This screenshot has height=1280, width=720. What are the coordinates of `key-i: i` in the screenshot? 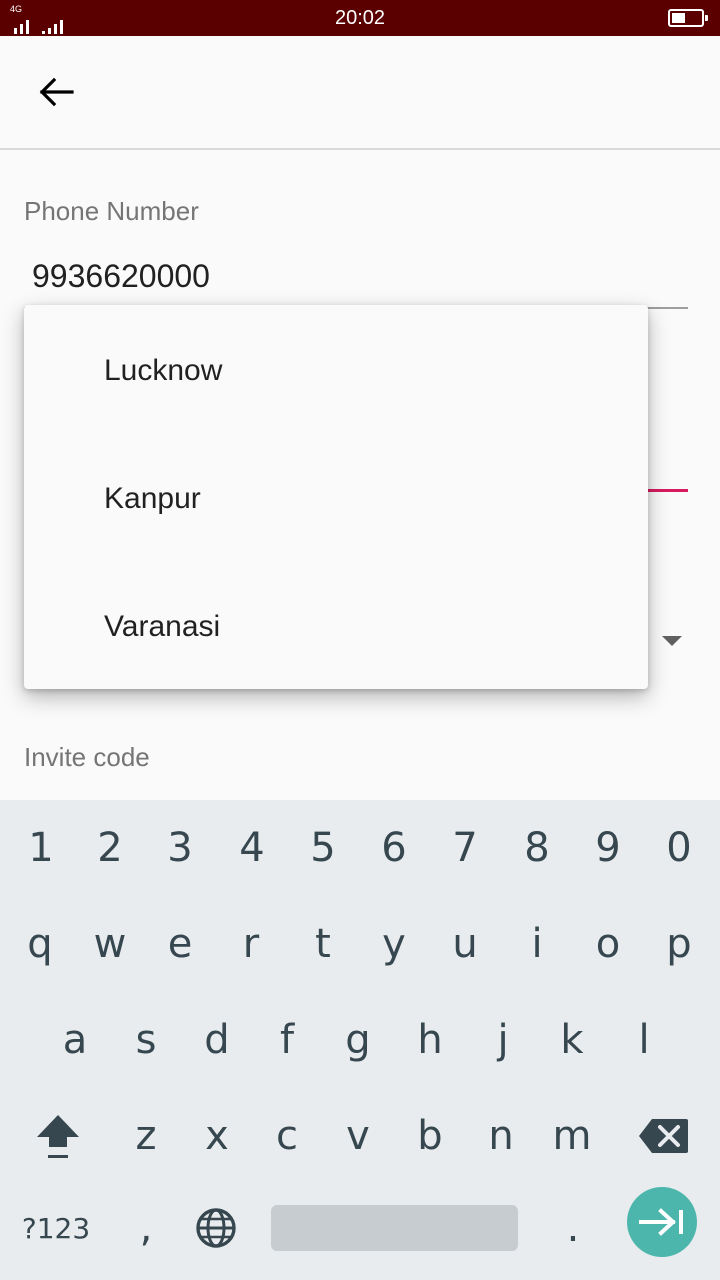 It's located at (537, 944).